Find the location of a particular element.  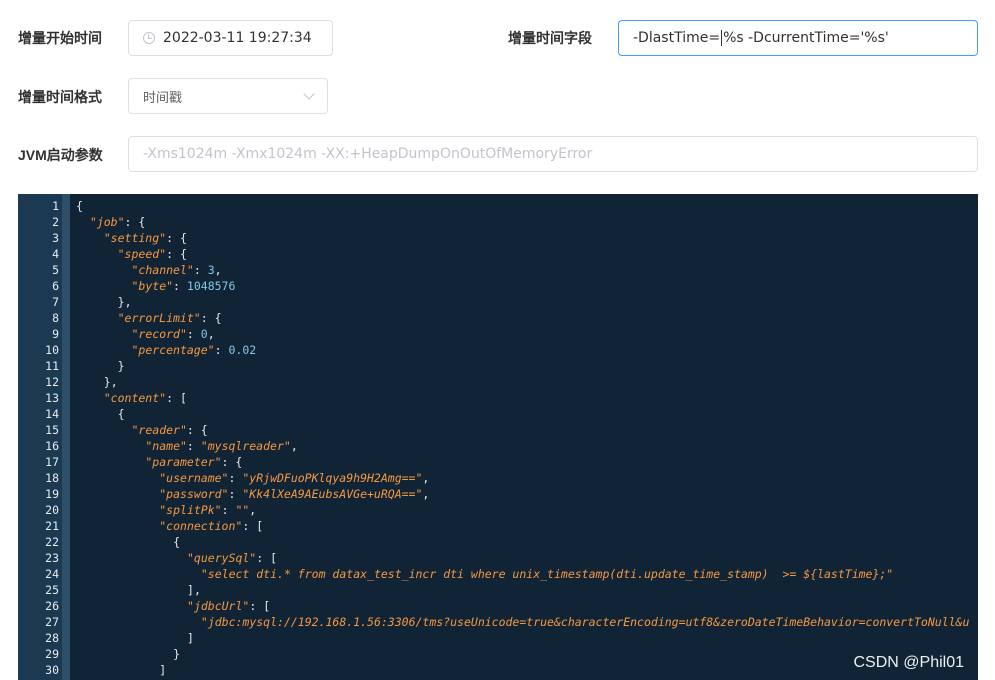

code-text: "jdbcUrl": [ is located at coordinates (229, 606).